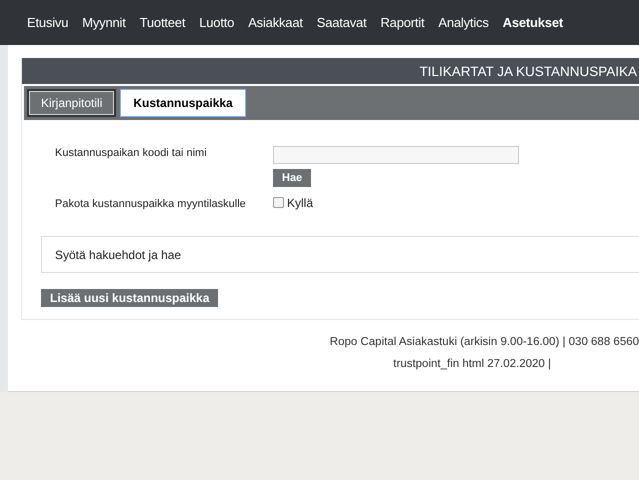 The width and height of the screenshot is (639, 480). Describe the element at coordinates (47, 22) in the screenshot. I see `nav-link: Etusivu` at that location.